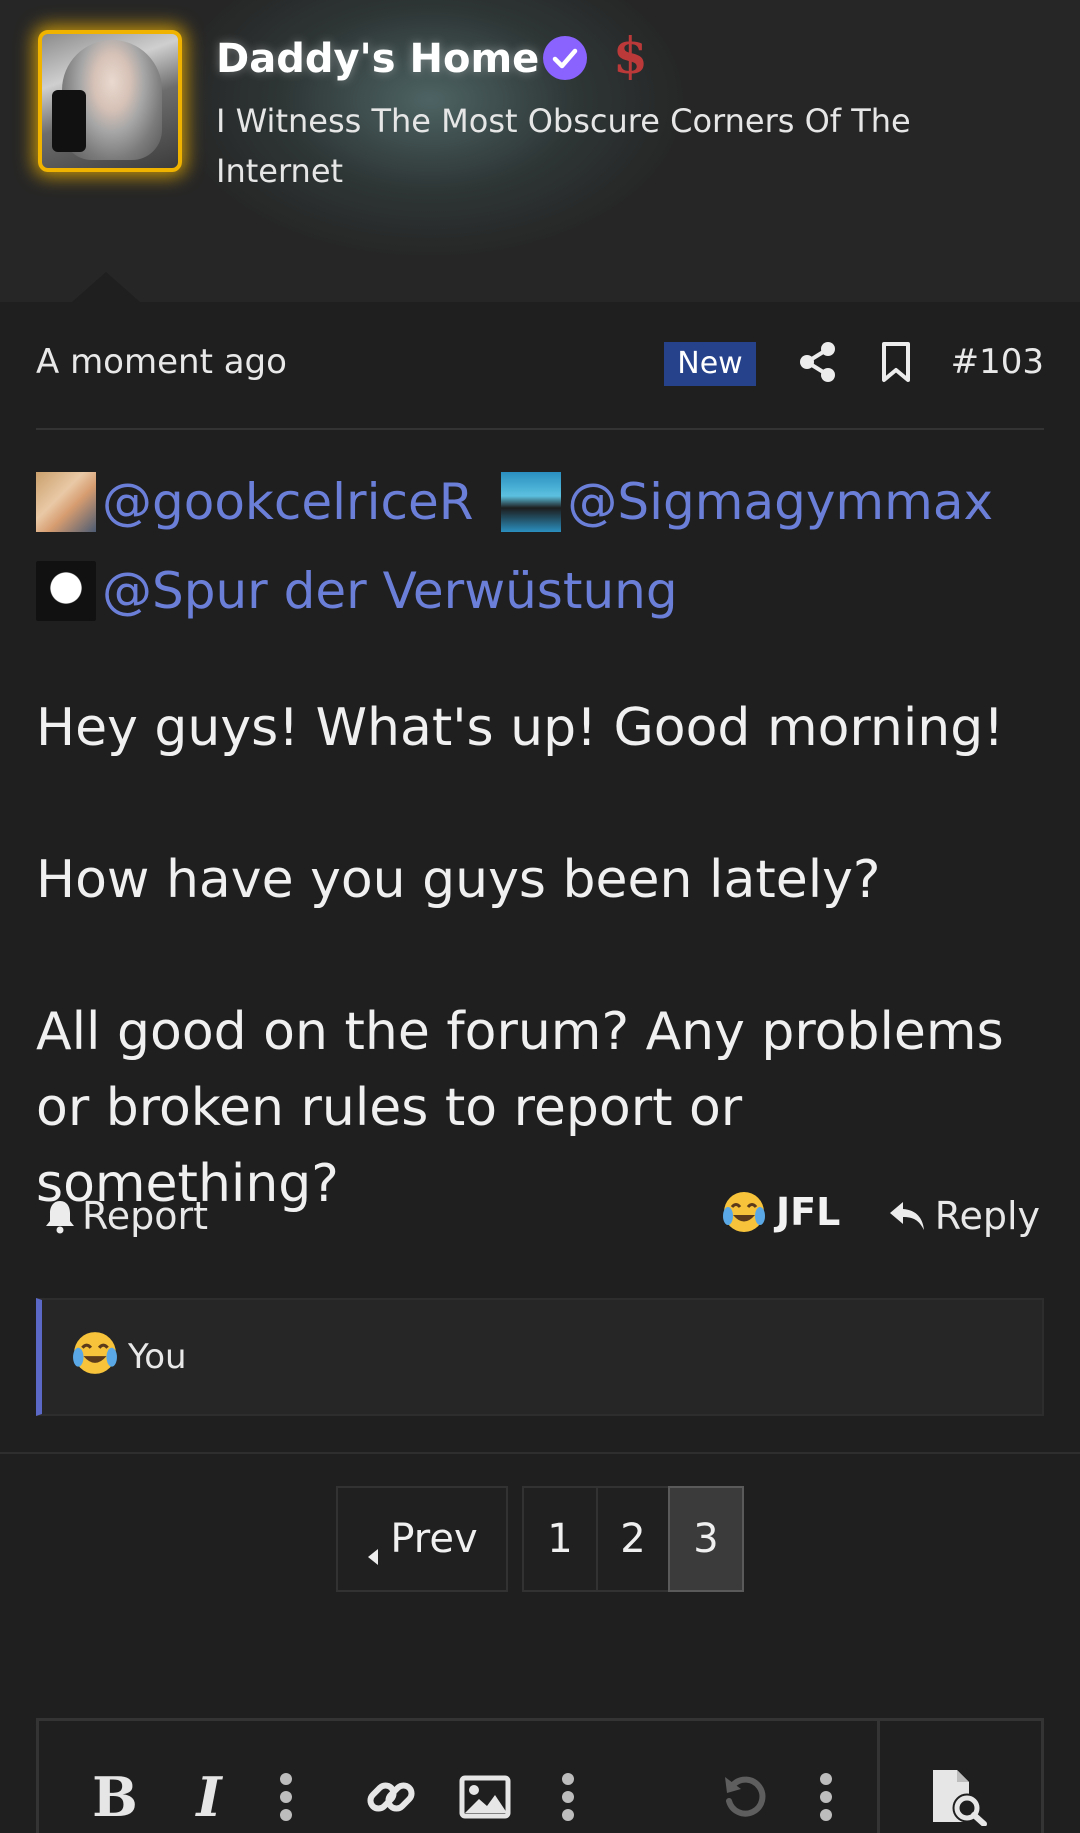 The width and height of the screenshot is (1080, 1833). Describe the element at coordinates (390, 591) in the screenshot. I see `mention-username: @Spur der Verwüstung` at that location.